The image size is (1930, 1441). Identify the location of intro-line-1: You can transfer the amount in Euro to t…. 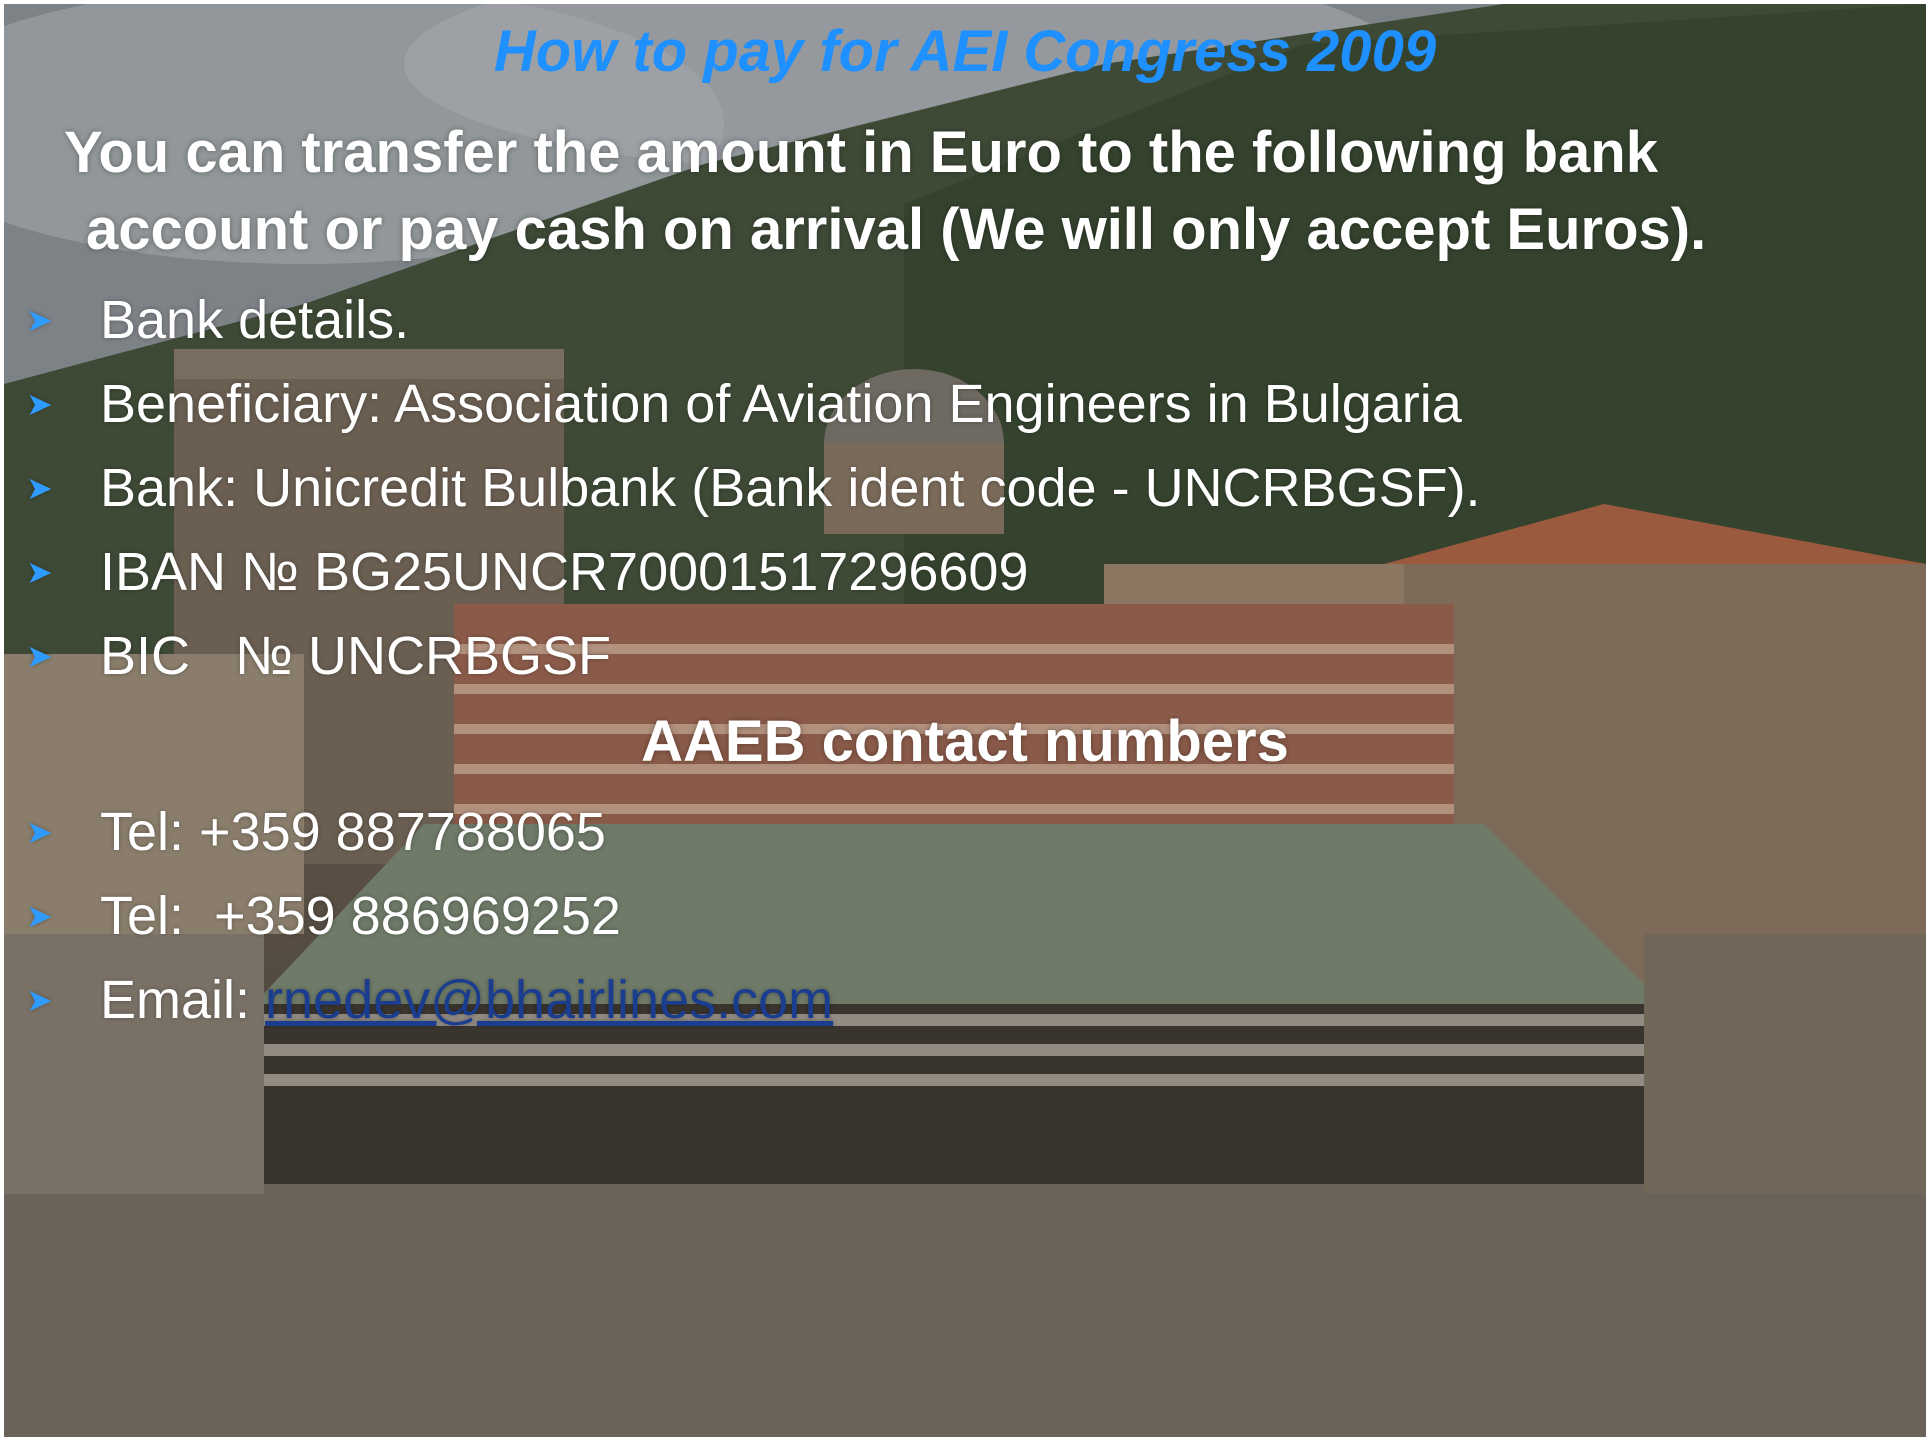
(861, 152).